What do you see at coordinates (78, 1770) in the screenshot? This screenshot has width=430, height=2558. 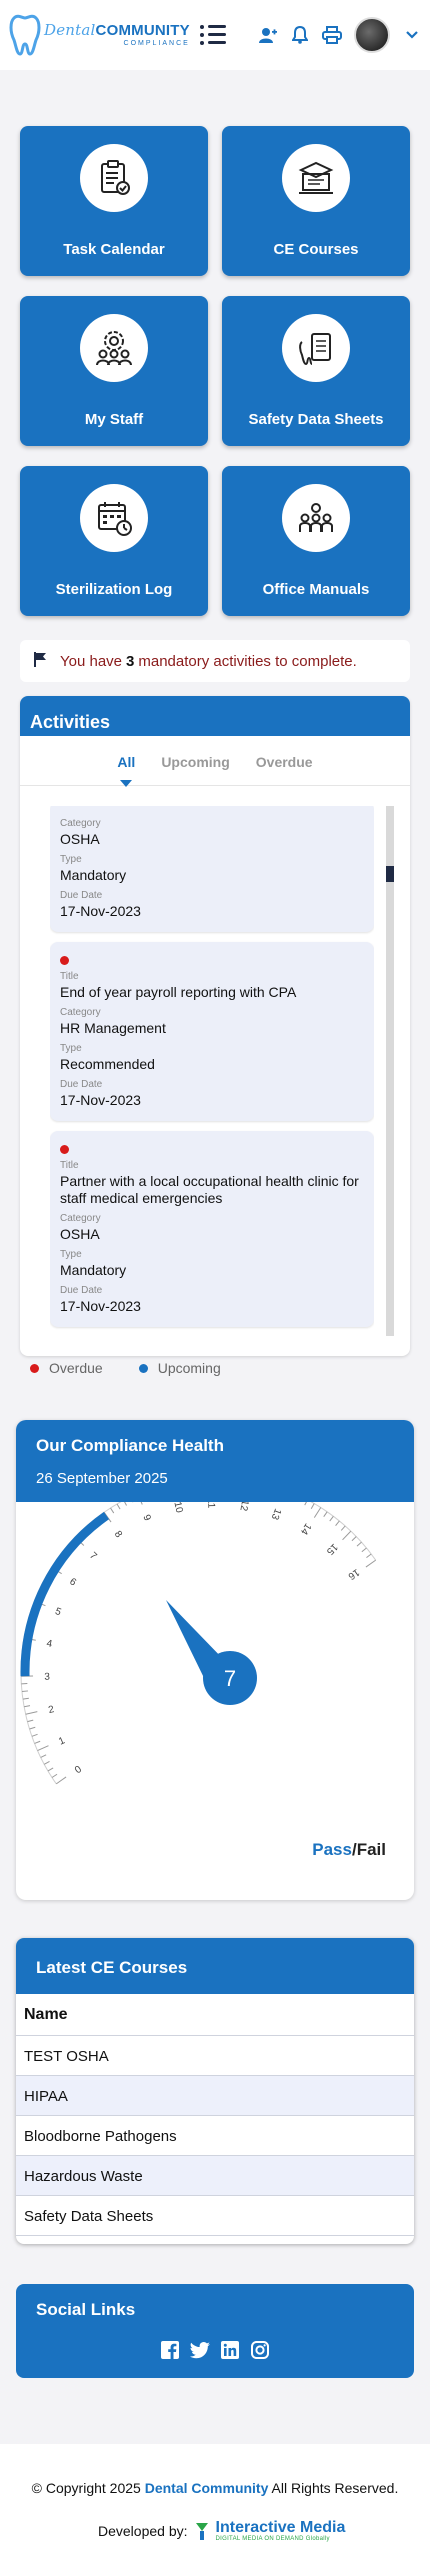 I see `gauge-tick-label: 0` at bounding box center [78, 1770].